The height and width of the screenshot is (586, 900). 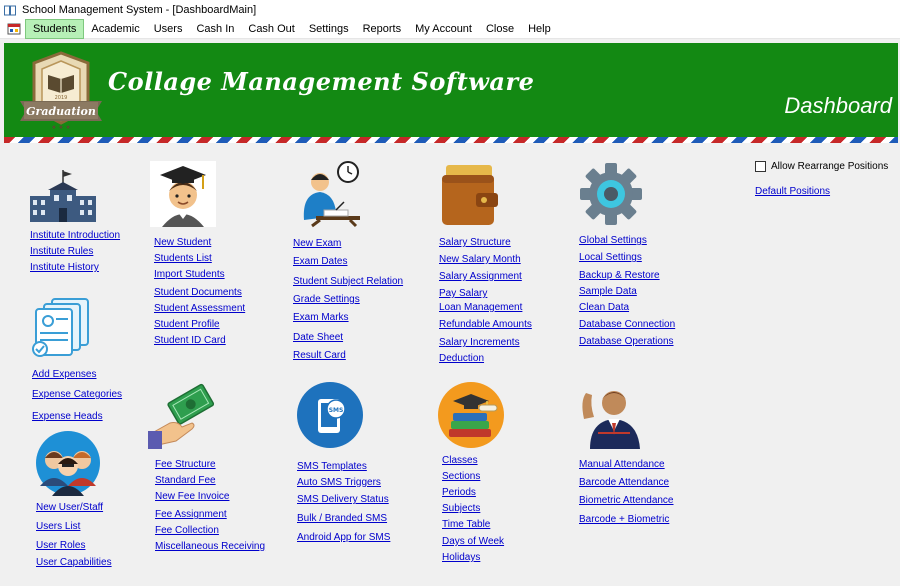 What do you see at coordinates (199, 259) in the screenshot?
I see `link-students-list: Students List` at bounding box center [199, 259].